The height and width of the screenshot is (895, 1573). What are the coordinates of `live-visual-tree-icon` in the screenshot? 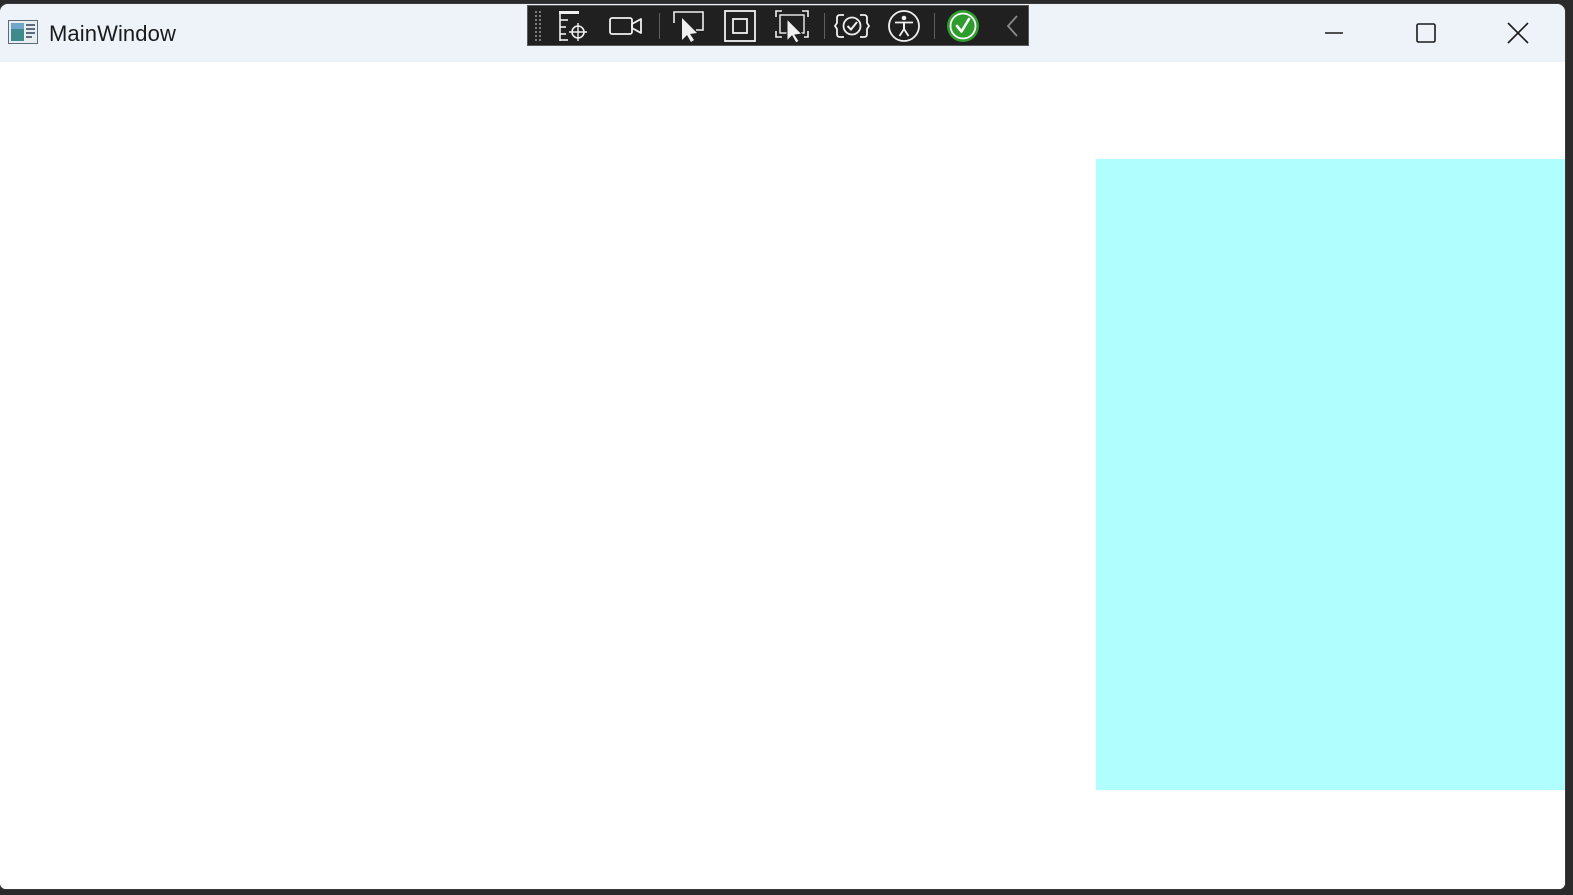 It's located at (573, 26).